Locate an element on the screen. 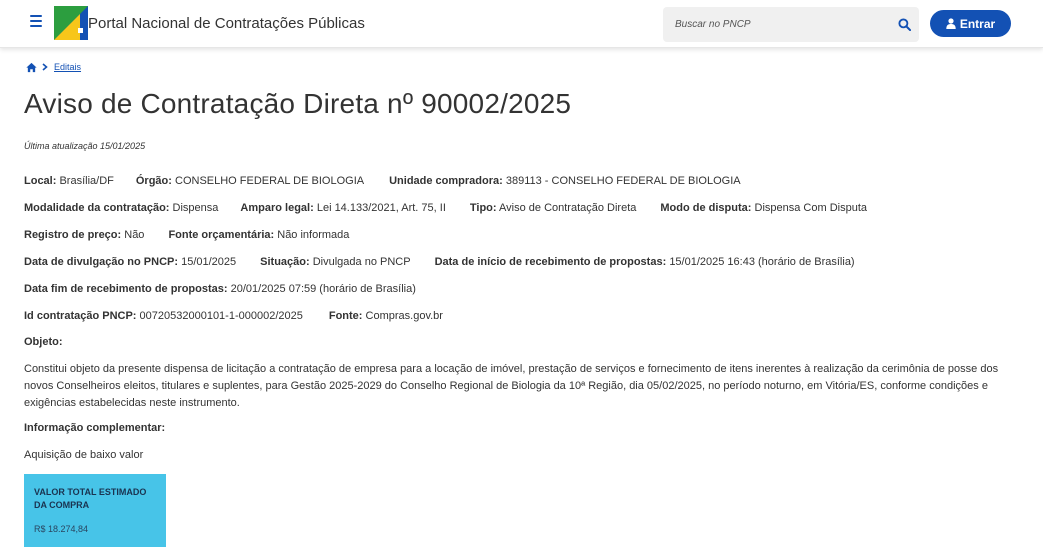  login-button: Entrar is located at coordinates (970, 23).